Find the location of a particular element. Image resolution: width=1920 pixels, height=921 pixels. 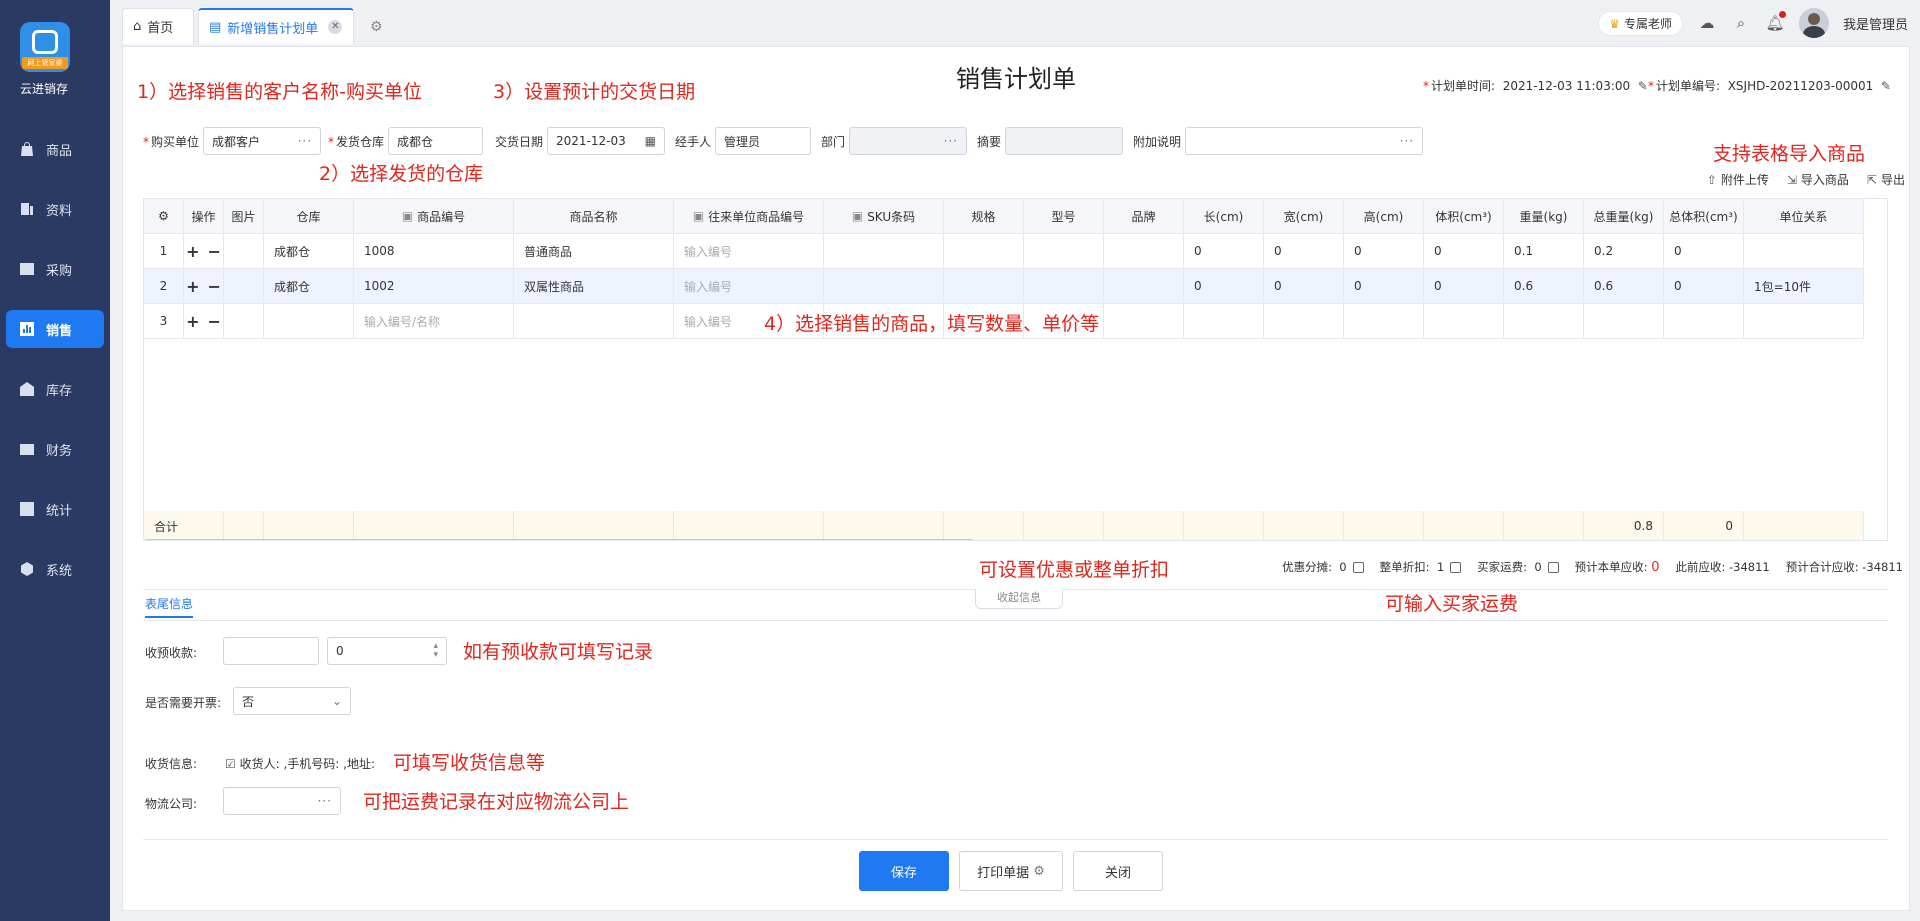

weight-cell is located at coordinates (1544, 321).